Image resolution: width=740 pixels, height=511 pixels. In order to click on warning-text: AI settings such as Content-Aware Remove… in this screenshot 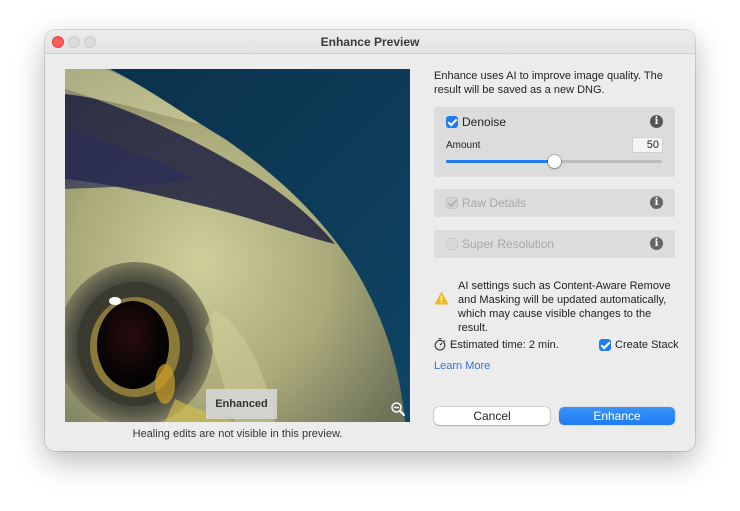, I will do `click(564, 307)`.